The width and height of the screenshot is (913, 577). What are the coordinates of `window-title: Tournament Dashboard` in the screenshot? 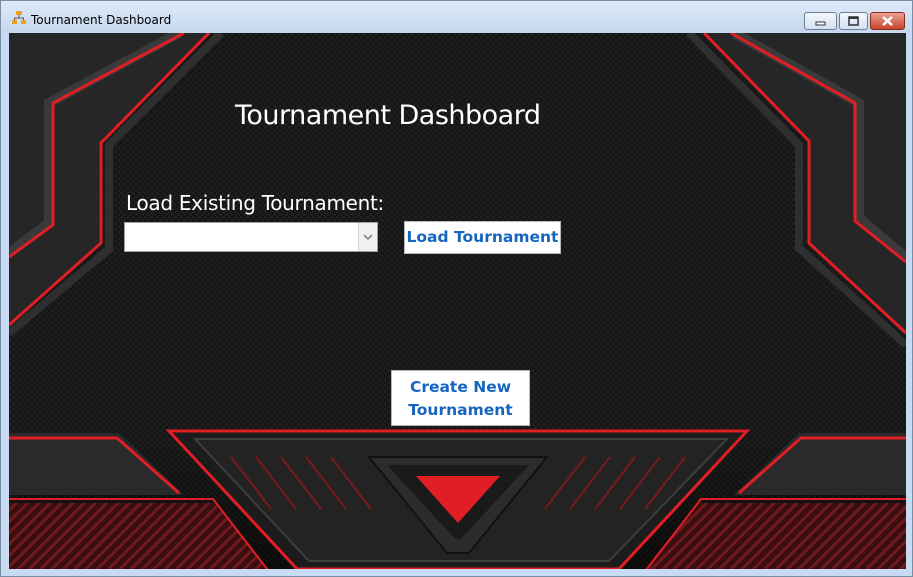 It's located at (101, 20).